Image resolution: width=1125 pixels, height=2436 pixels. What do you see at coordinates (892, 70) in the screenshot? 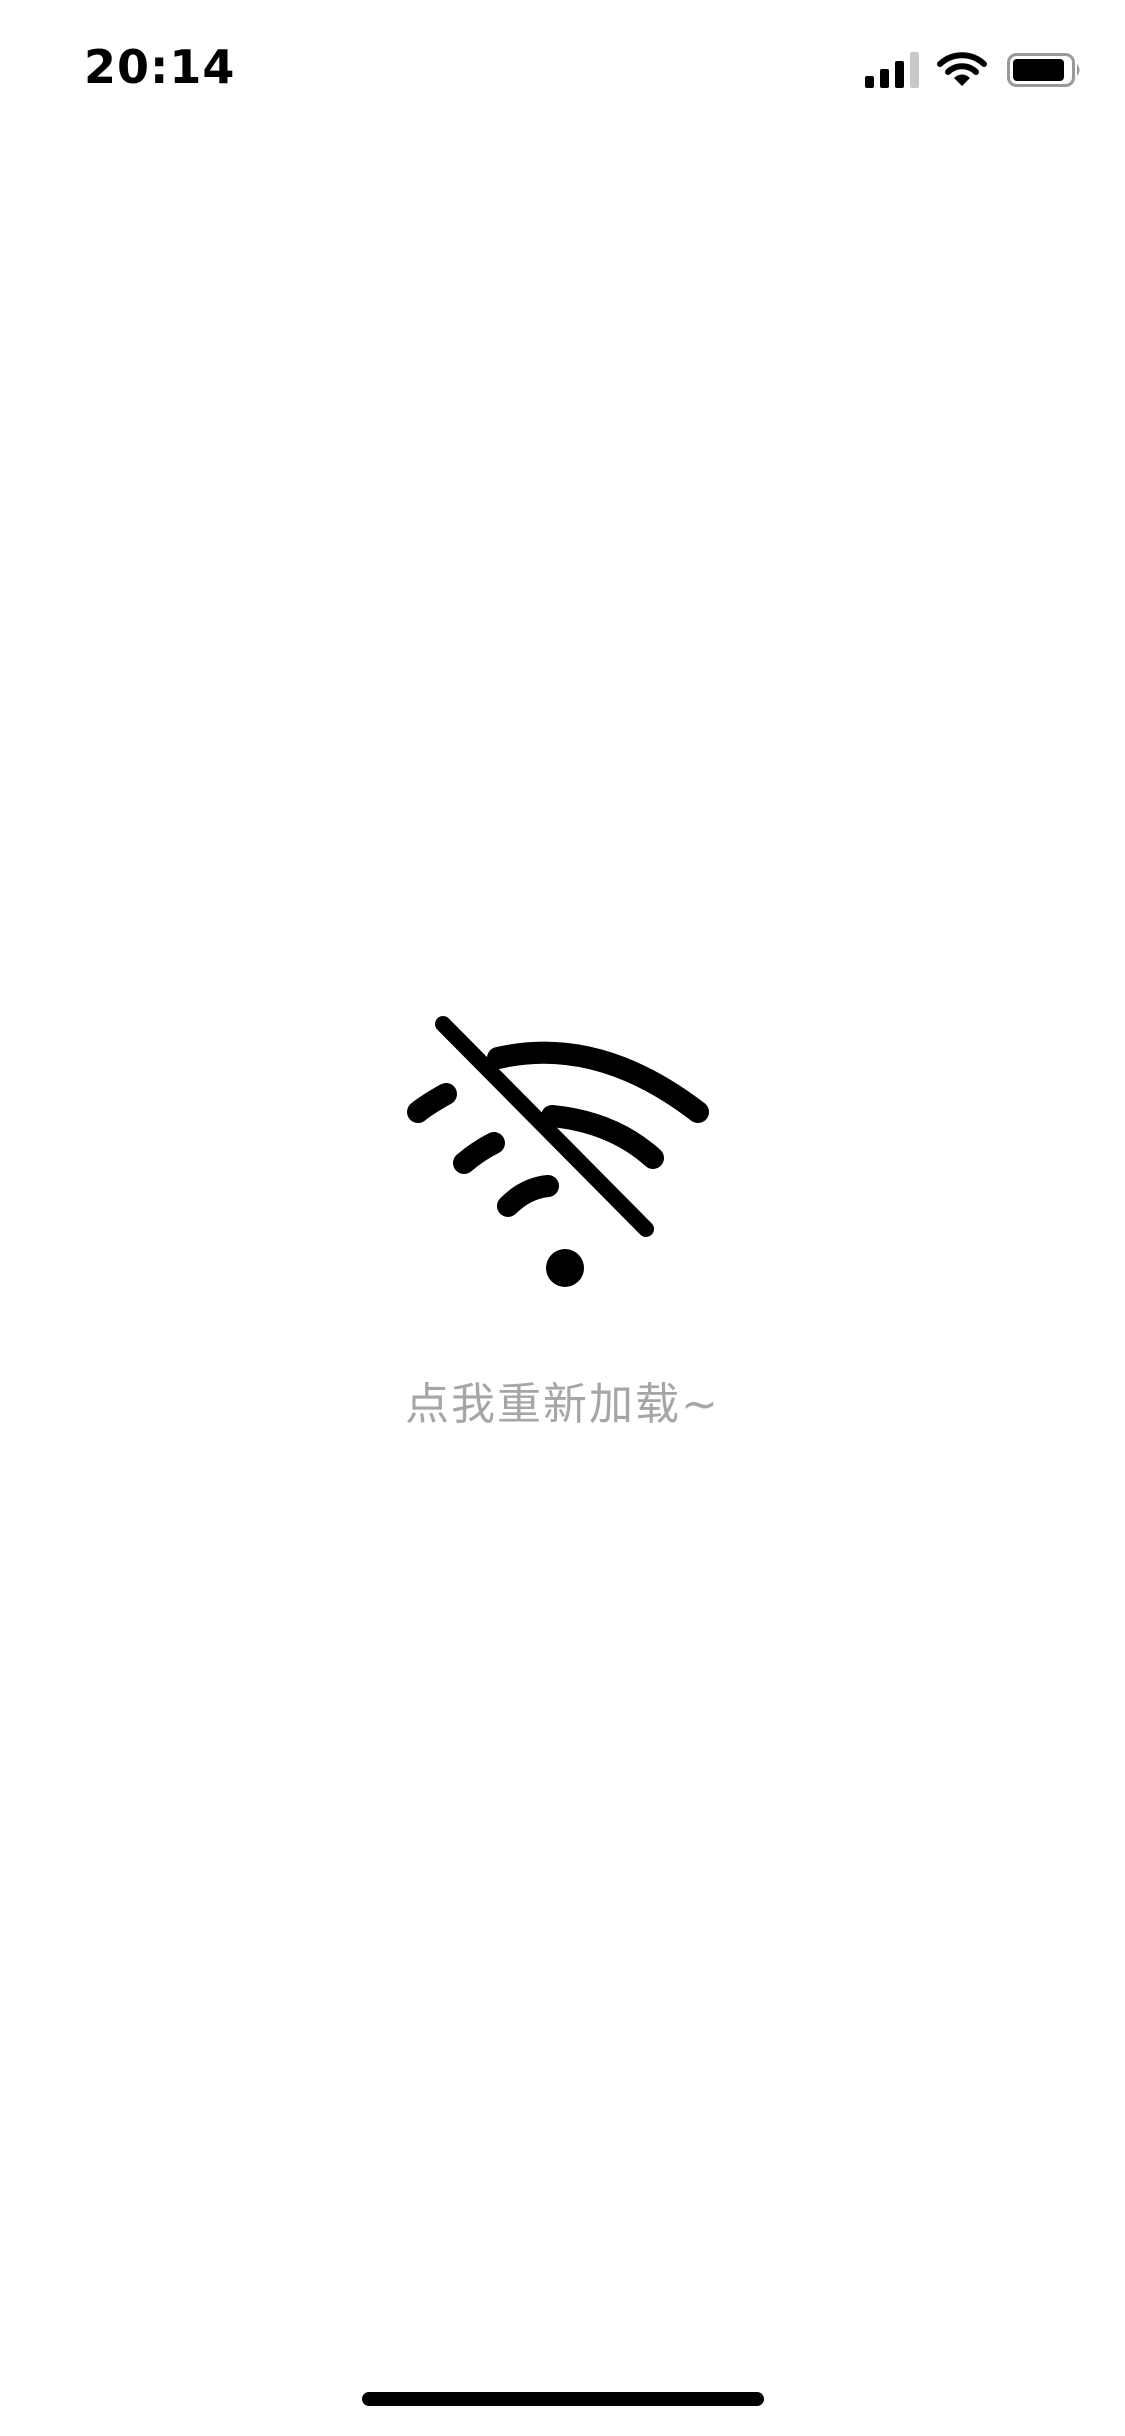
I see `cellular-signal-icon` at bounding box center [892, 70].